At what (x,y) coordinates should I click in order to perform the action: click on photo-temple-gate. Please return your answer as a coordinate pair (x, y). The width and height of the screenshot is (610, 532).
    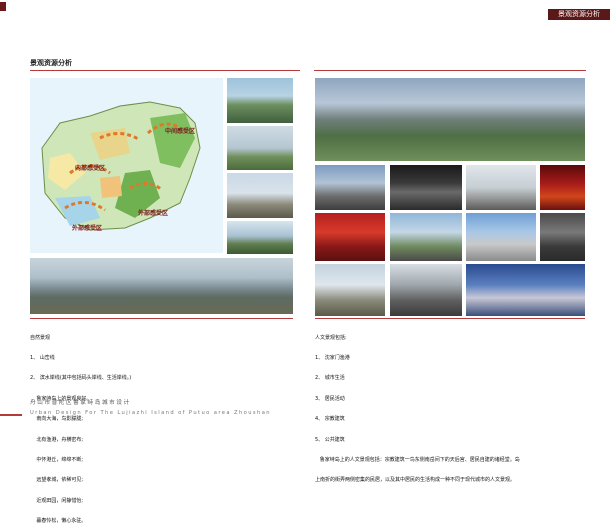
    Looking at the image, I should click on (350, 187).